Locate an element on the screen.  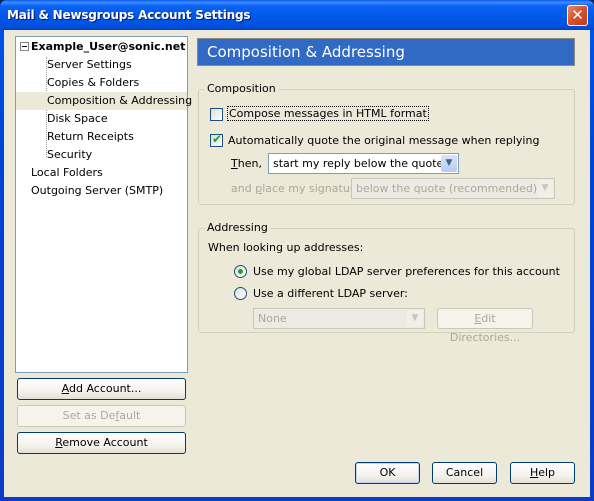
button-label: Set as De is located at coordinates (89, 415).